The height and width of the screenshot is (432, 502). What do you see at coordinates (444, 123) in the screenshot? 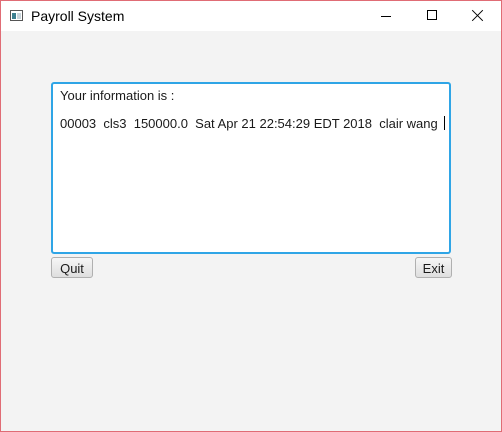
I see `text-caret` at bounding box center [444, 123].